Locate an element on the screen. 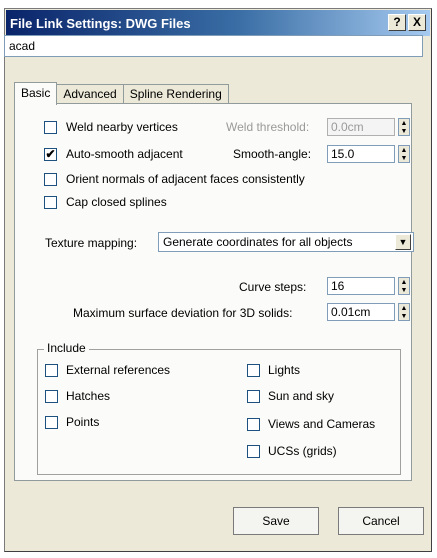  hatches-checkbox is located at coordinates (51, 396).